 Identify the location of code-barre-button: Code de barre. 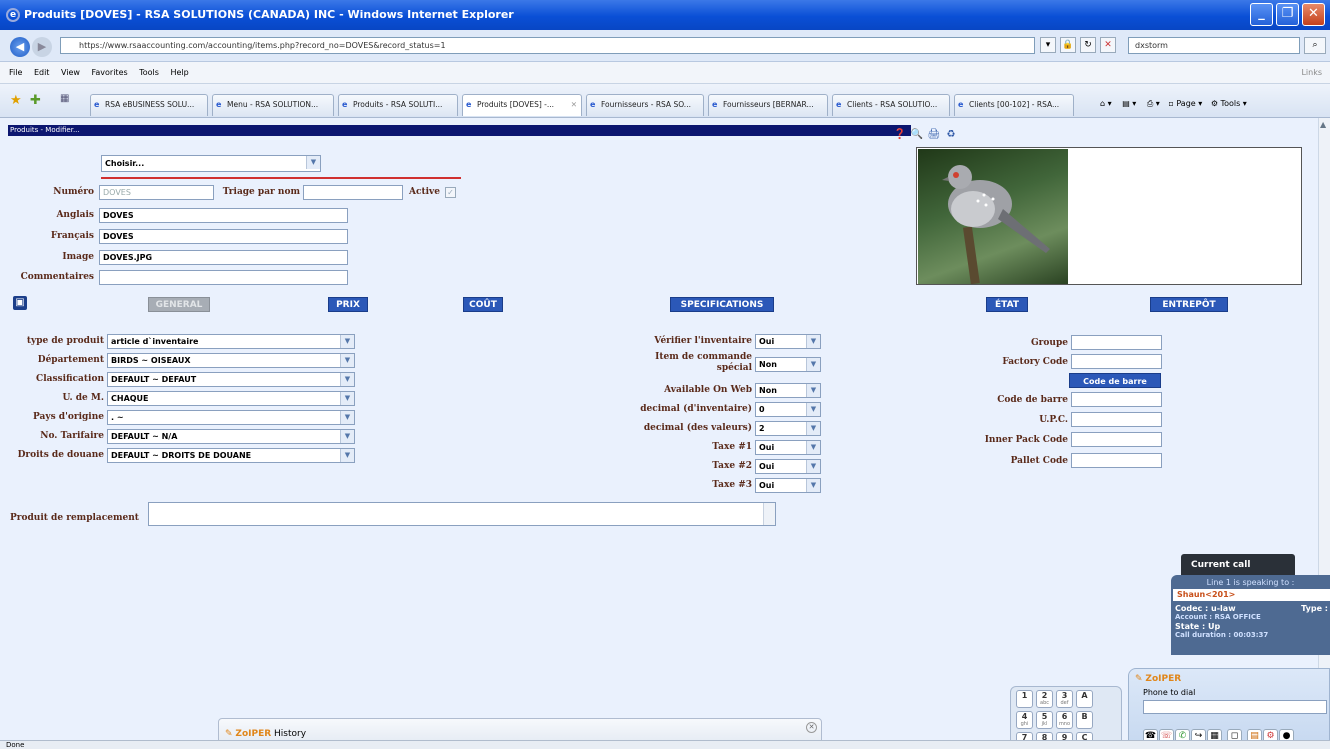
(1115, 380).